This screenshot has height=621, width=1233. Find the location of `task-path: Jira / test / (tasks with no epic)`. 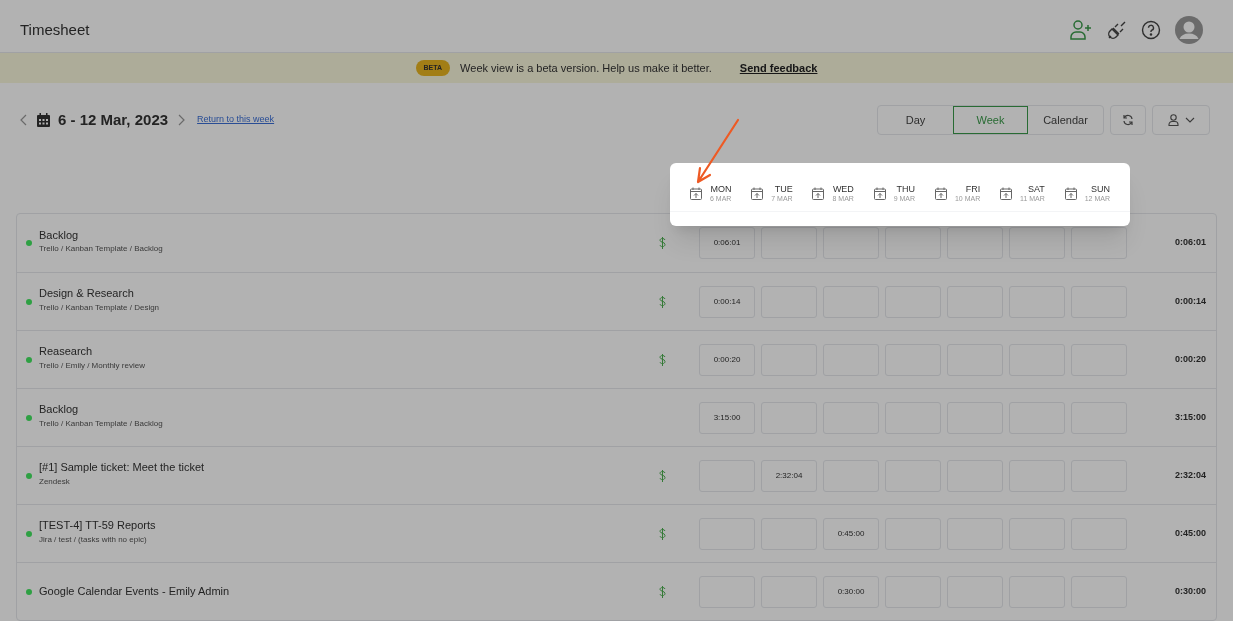

task-path: Jira / test / (tasks with no epic) is located at coordinates (93, 539).